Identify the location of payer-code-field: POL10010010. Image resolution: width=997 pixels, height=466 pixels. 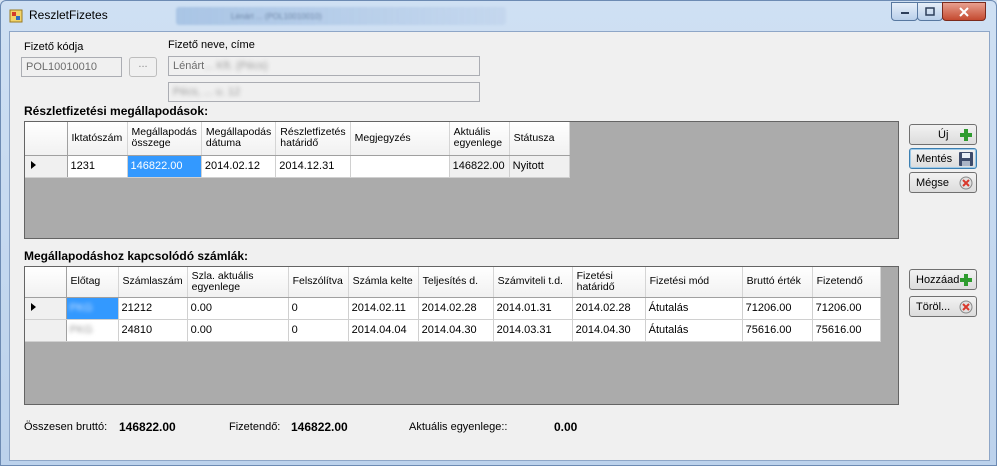
(71, 67).